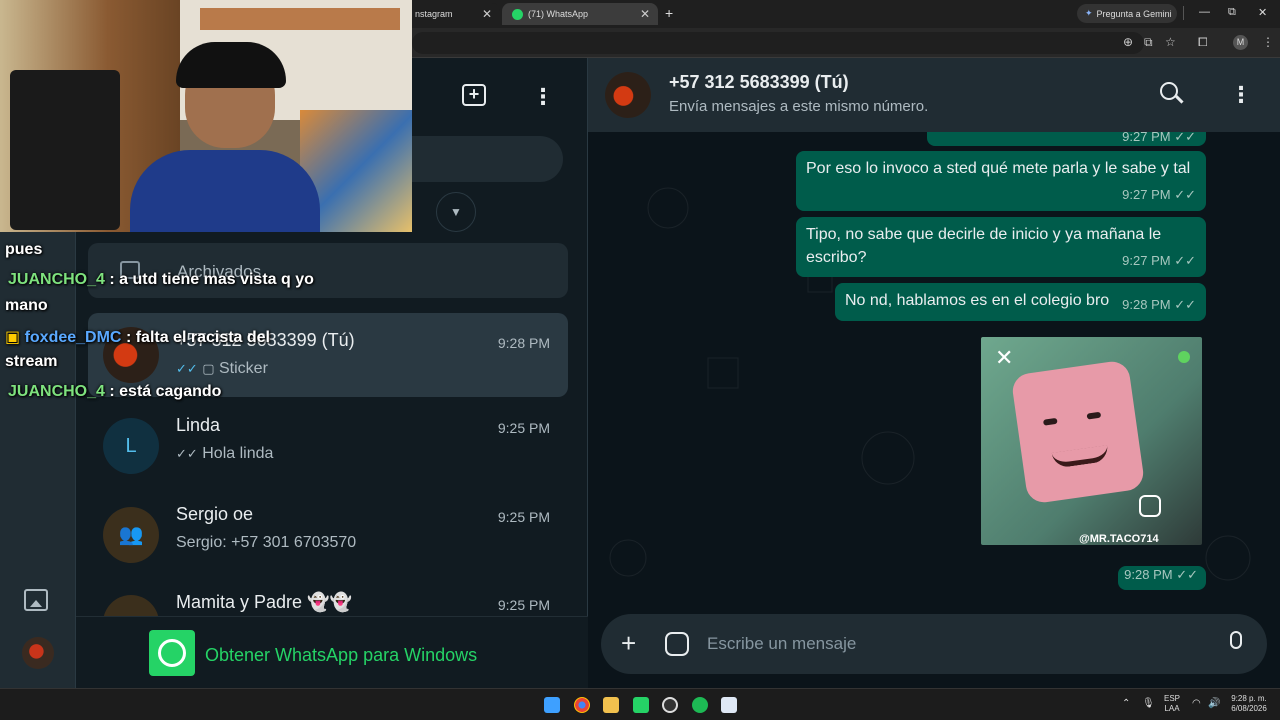  Describe the element at coordinates (558, 14) in the screenshot. I see `tab-label: (71) WhatsApp` at that location.